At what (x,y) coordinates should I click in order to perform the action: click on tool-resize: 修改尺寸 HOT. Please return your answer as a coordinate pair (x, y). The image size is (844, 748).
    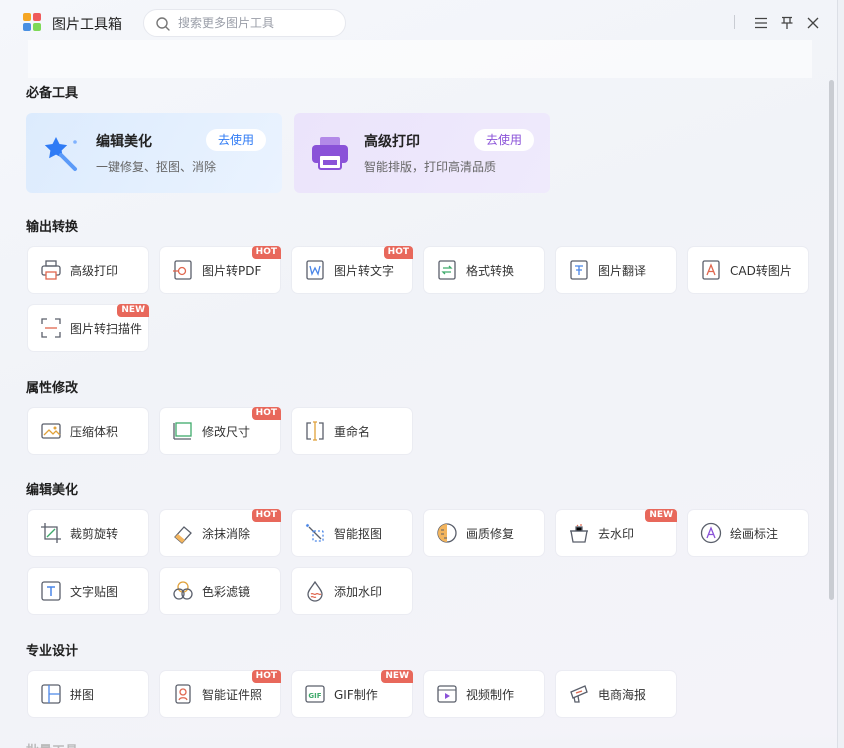
    Looking at the image, I should click on (220, 430).